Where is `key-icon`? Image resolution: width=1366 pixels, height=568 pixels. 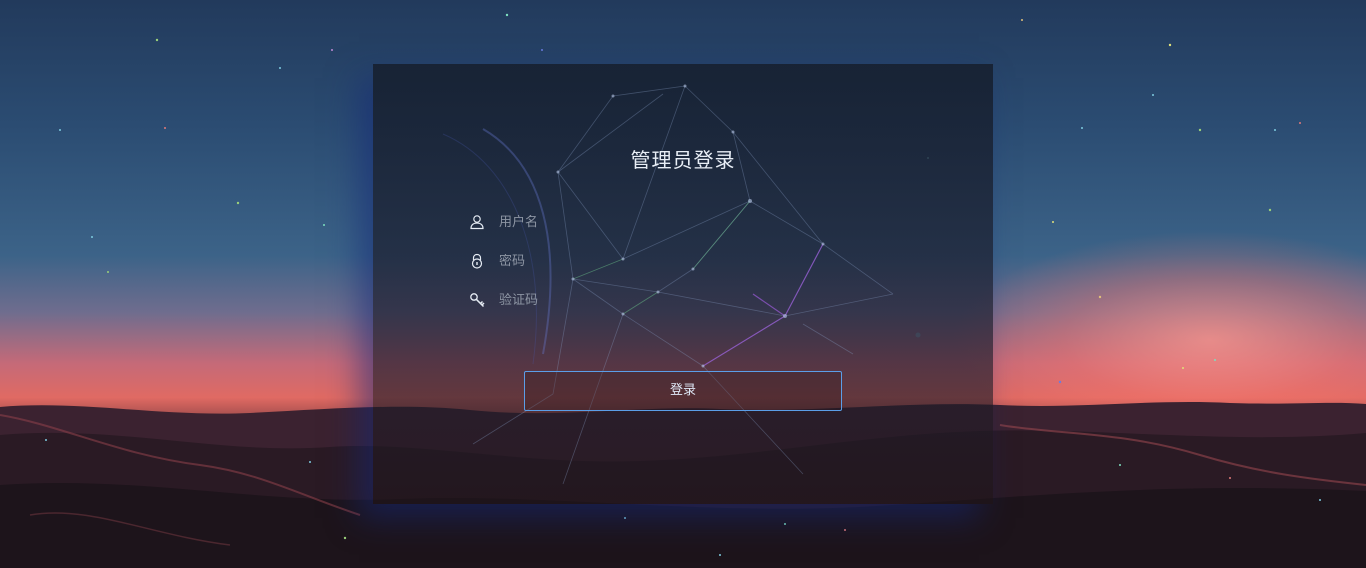 key-icon is located at coordinates (477, 300).